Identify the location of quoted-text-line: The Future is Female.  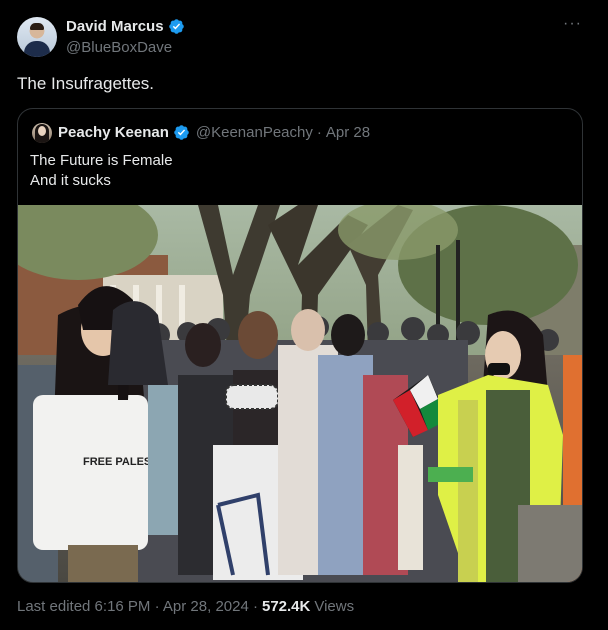
(101, 160).